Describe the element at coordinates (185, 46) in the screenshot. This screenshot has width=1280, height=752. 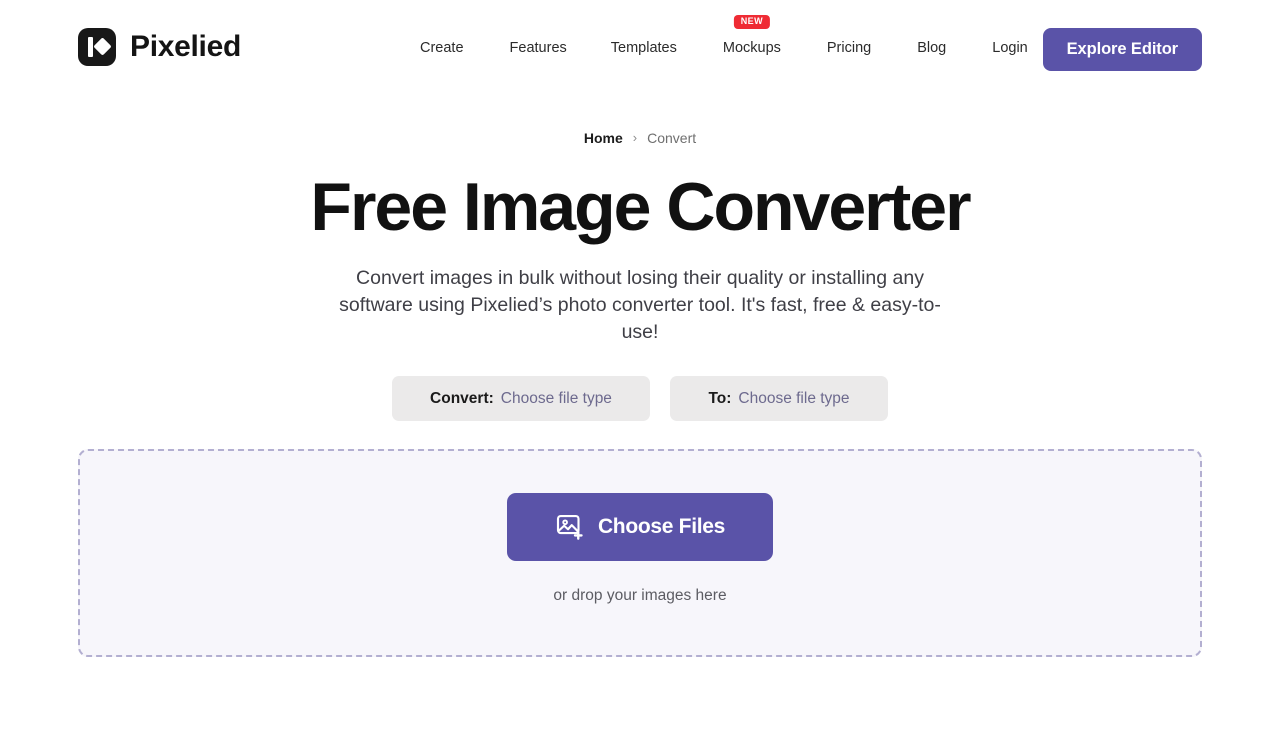
I see `brand-name: Pixelied` at that location.